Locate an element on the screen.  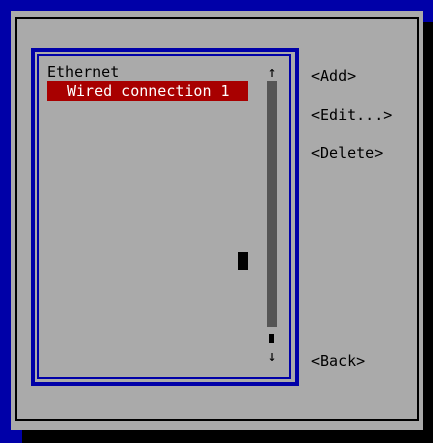
group-header-ethernet: Ethernet is located at coordinates (83, 72).